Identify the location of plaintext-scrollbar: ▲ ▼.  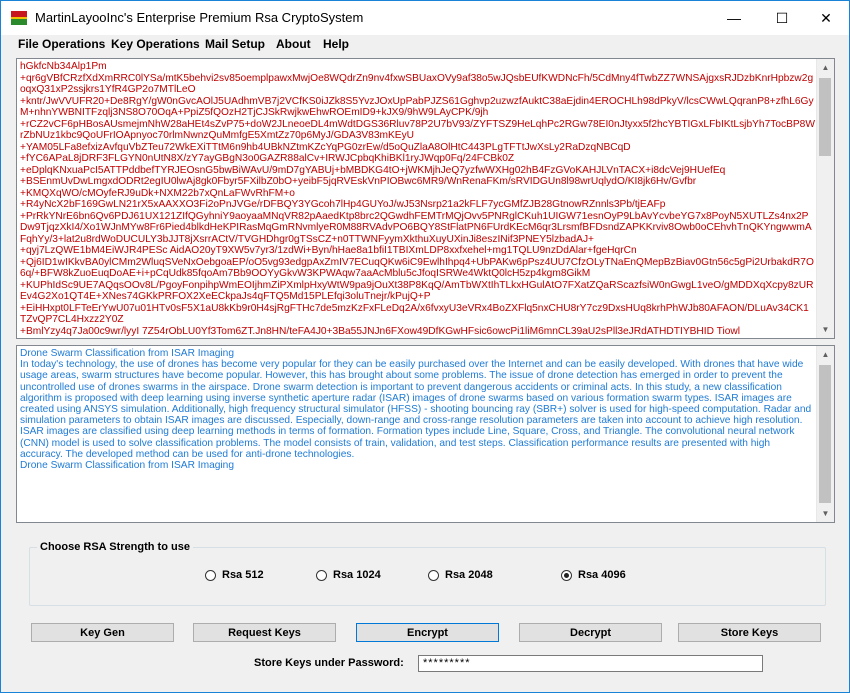
(825, 434).